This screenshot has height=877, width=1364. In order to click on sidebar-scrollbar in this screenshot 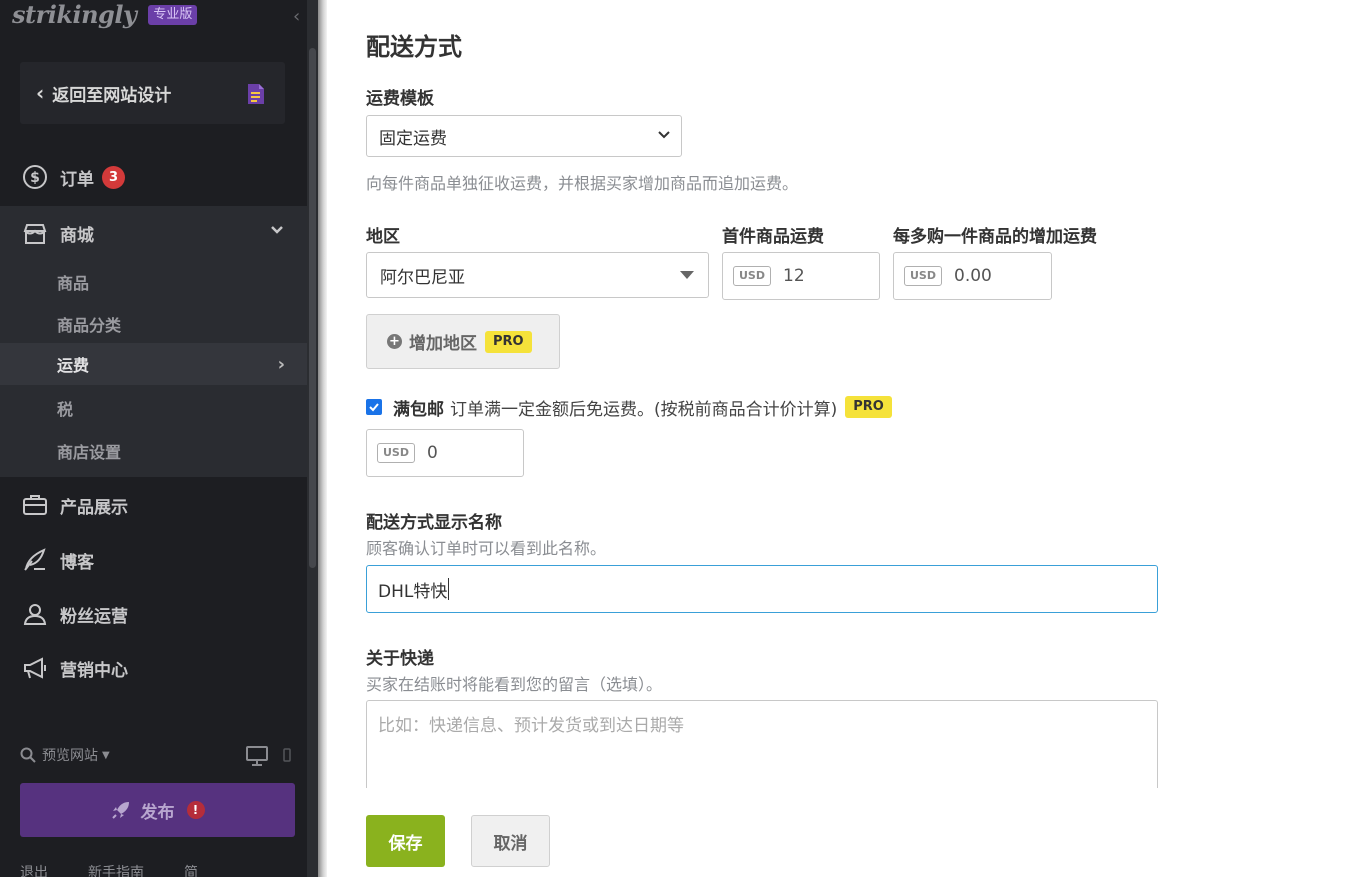, I will do `click(312, 438)`.